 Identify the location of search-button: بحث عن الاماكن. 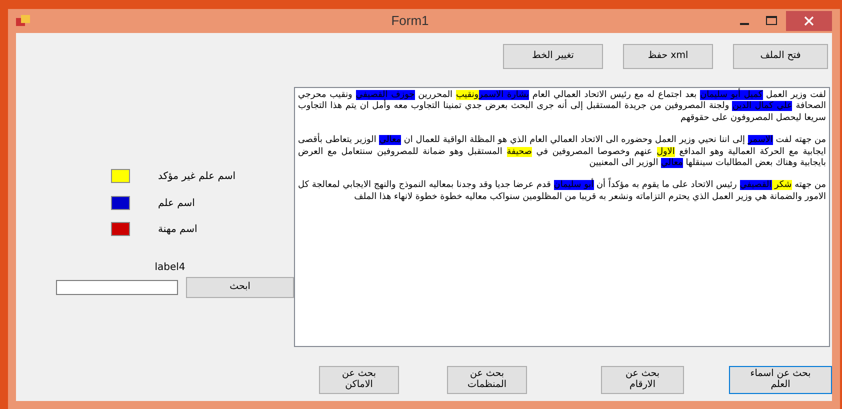
(359, 380).